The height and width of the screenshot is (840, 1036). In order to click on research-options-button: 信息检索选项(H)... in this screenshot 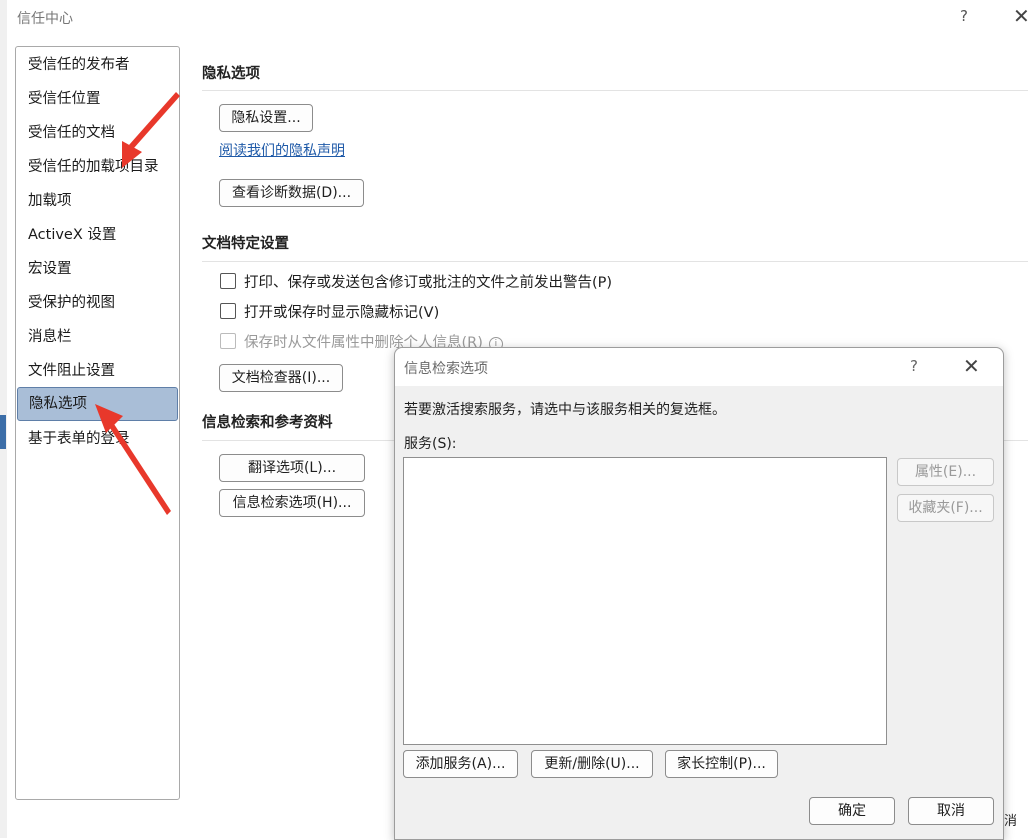, I will do `click(292, 503)`.